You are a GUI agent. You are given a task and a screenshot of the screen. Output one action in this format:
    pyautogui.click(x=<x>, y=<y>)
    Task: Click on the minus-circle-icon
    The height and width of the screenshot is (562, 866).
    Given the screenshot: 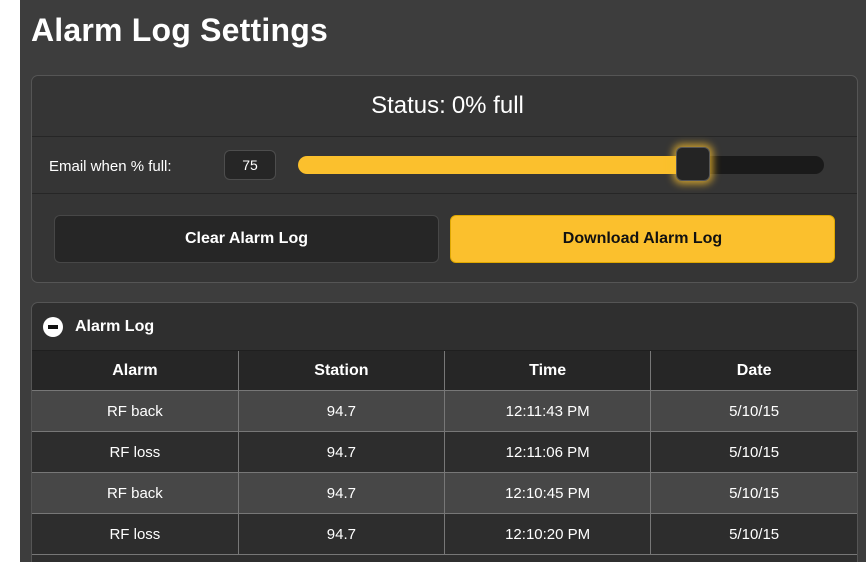 What is the action you would take?
    pyautogui.click(x=53, y=326)
    